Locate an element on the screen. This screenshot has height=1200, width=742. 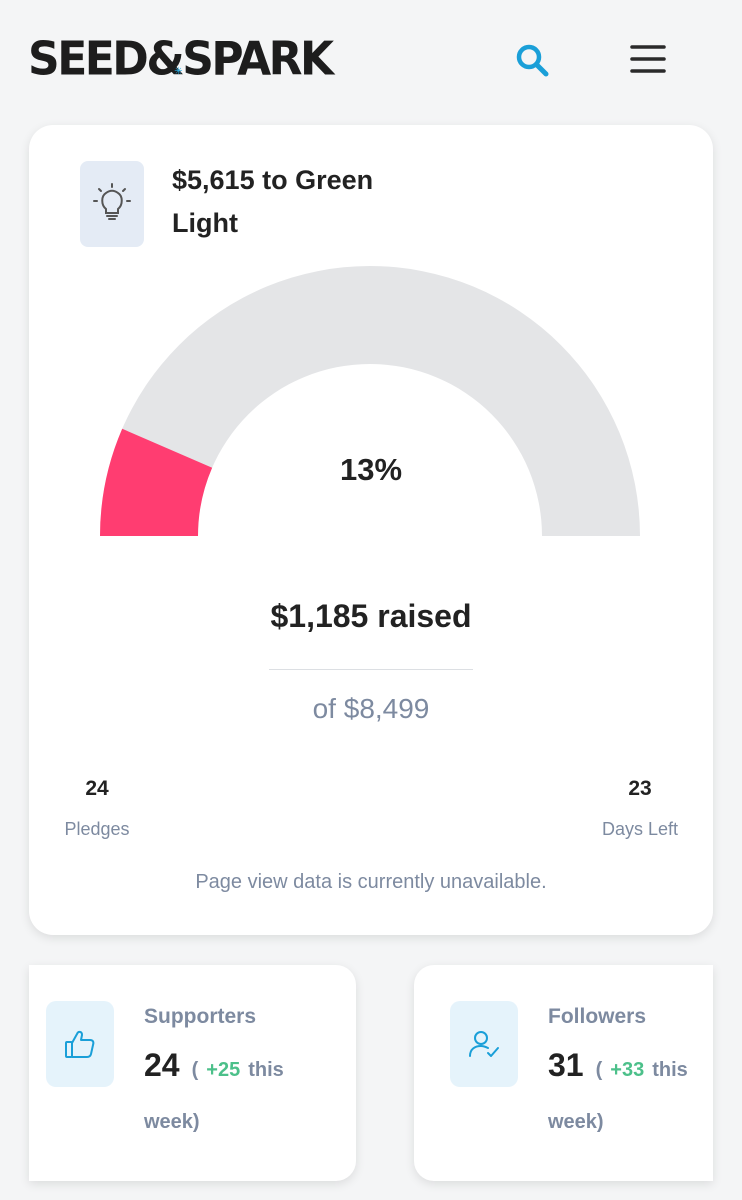
supporters-this-word: this is located at coordinates (266, 1070).